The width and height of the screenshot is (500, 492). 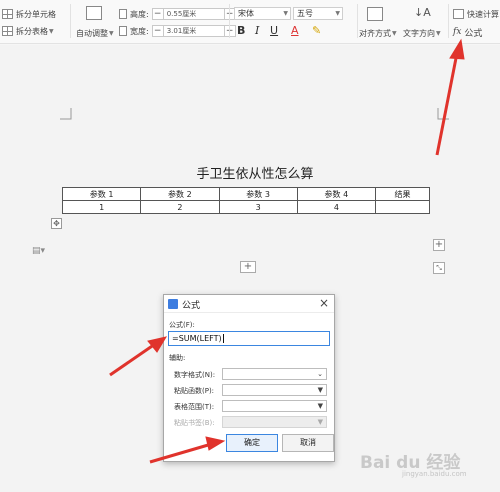 I want to click on table-move-handle: ✥, so click(x=56, y=223).